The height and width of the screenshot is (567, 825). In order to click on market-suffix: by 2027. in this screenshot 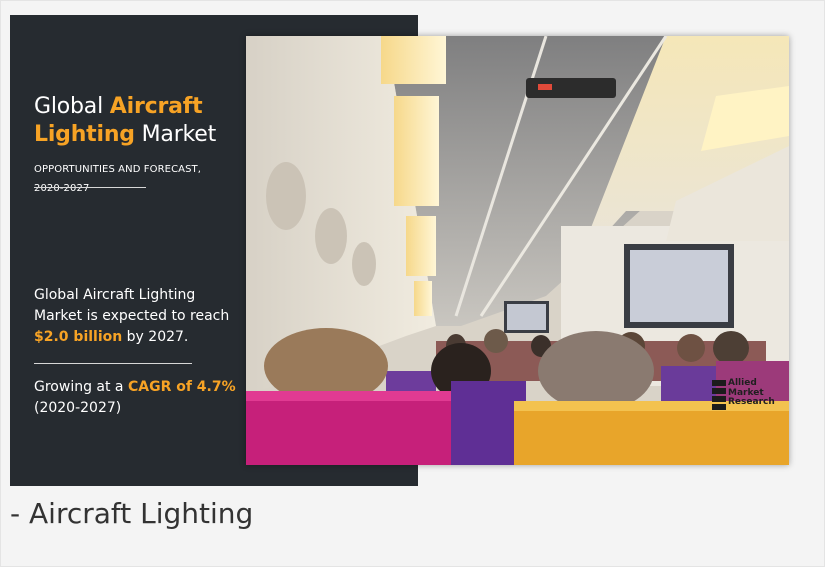, I will do `click(155, 337)`.